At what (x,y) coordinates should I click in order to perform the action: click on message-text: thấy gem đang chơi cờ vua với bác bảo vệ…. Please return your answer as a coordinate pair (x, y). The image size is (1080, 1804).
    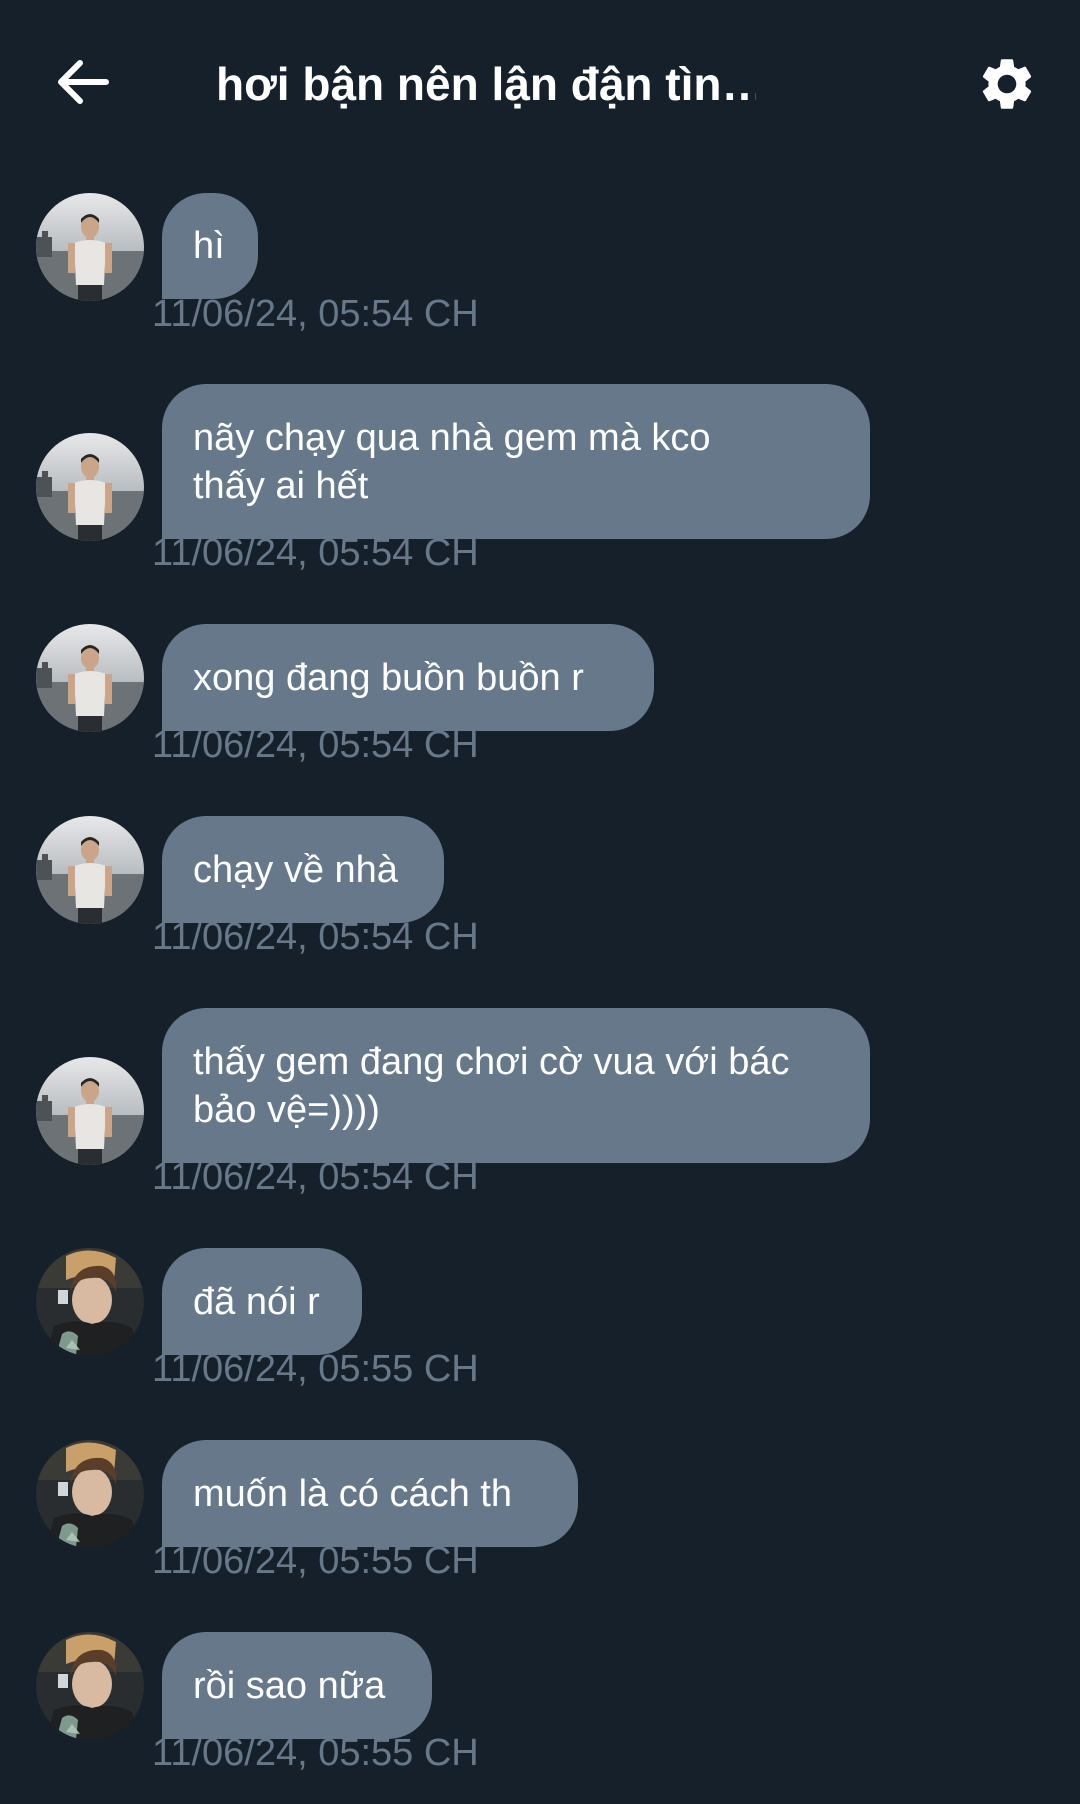
    Looking at the image, I should click on (491, 1085).